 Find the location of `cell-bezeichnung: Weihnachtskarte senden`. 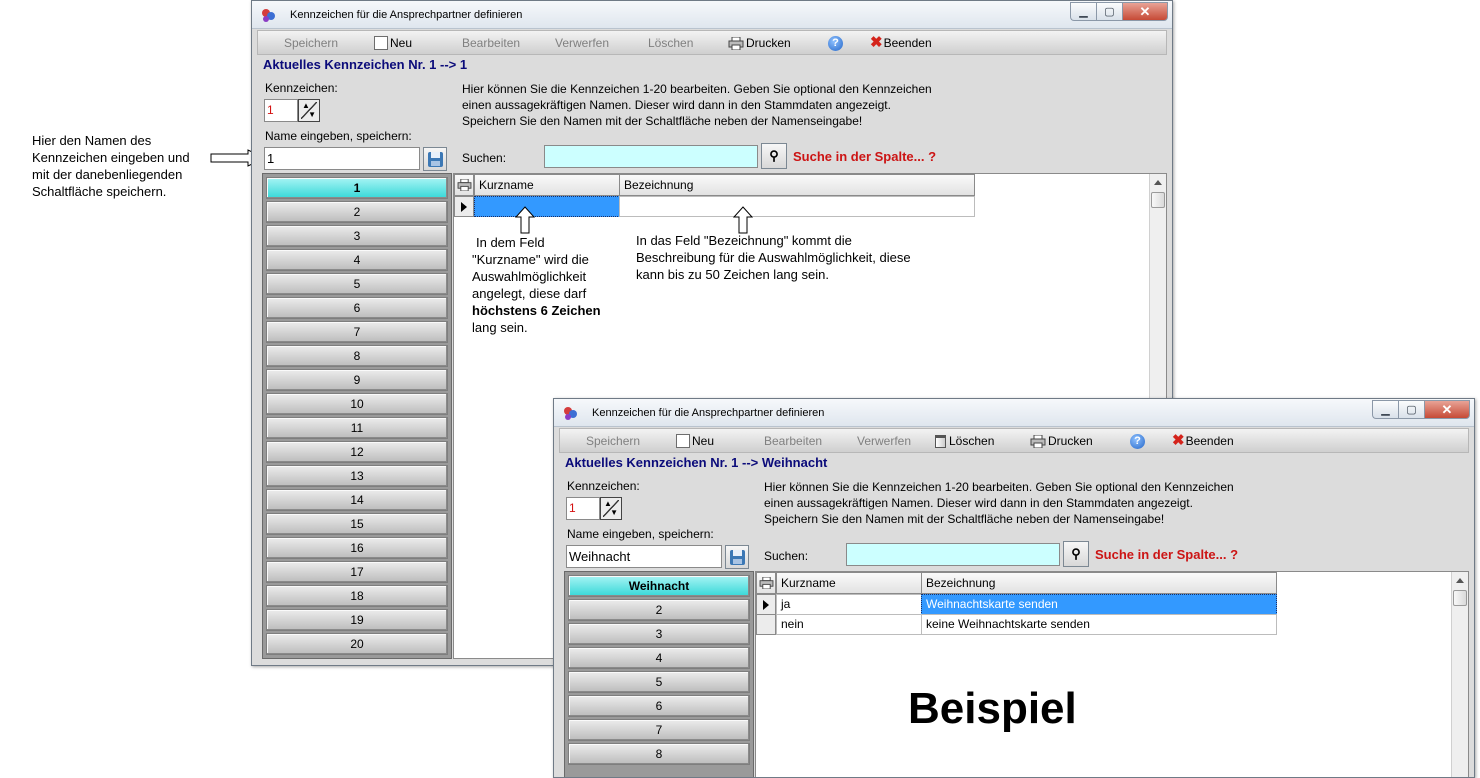

cell-bezeichnung: Weihnachtskarte senden is located at coordinates (1099, 604).